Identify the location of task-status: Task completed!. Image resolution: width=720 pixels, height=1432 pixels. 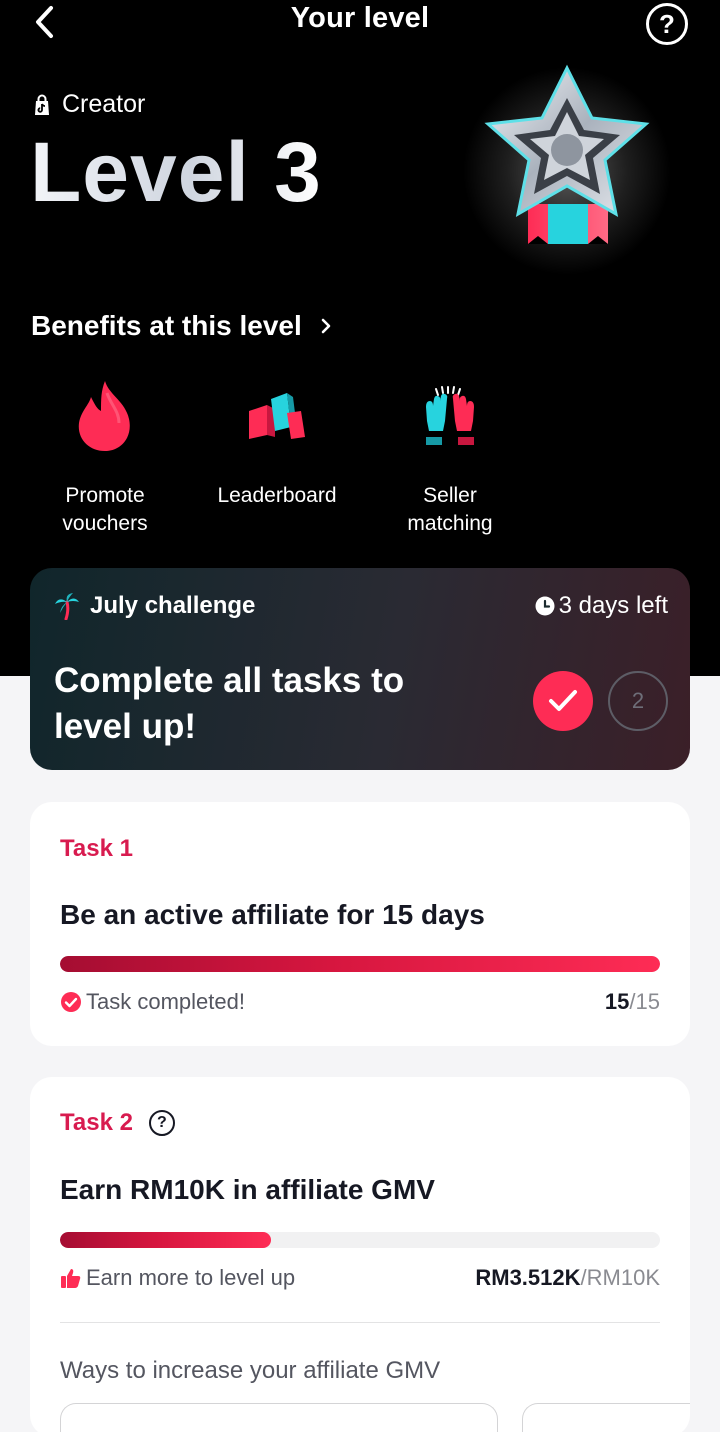
(152, 1002).